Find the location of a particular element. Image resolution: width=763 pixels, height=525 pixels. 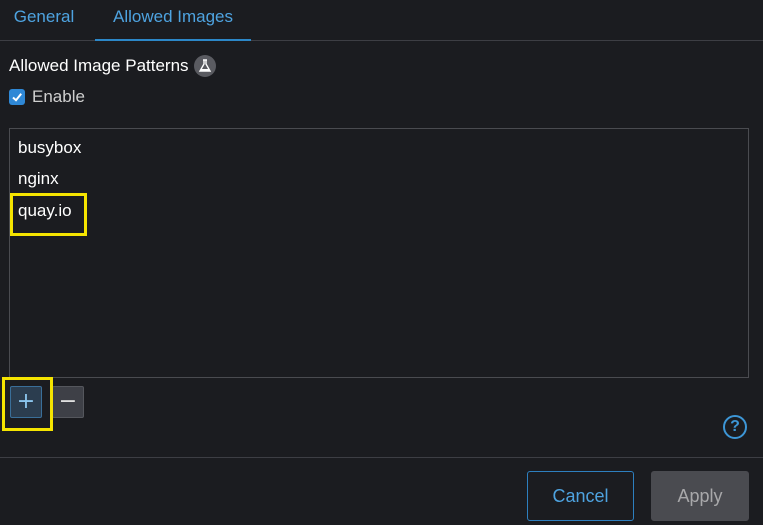

minus-icon: − is located at coordinates (68, 401).